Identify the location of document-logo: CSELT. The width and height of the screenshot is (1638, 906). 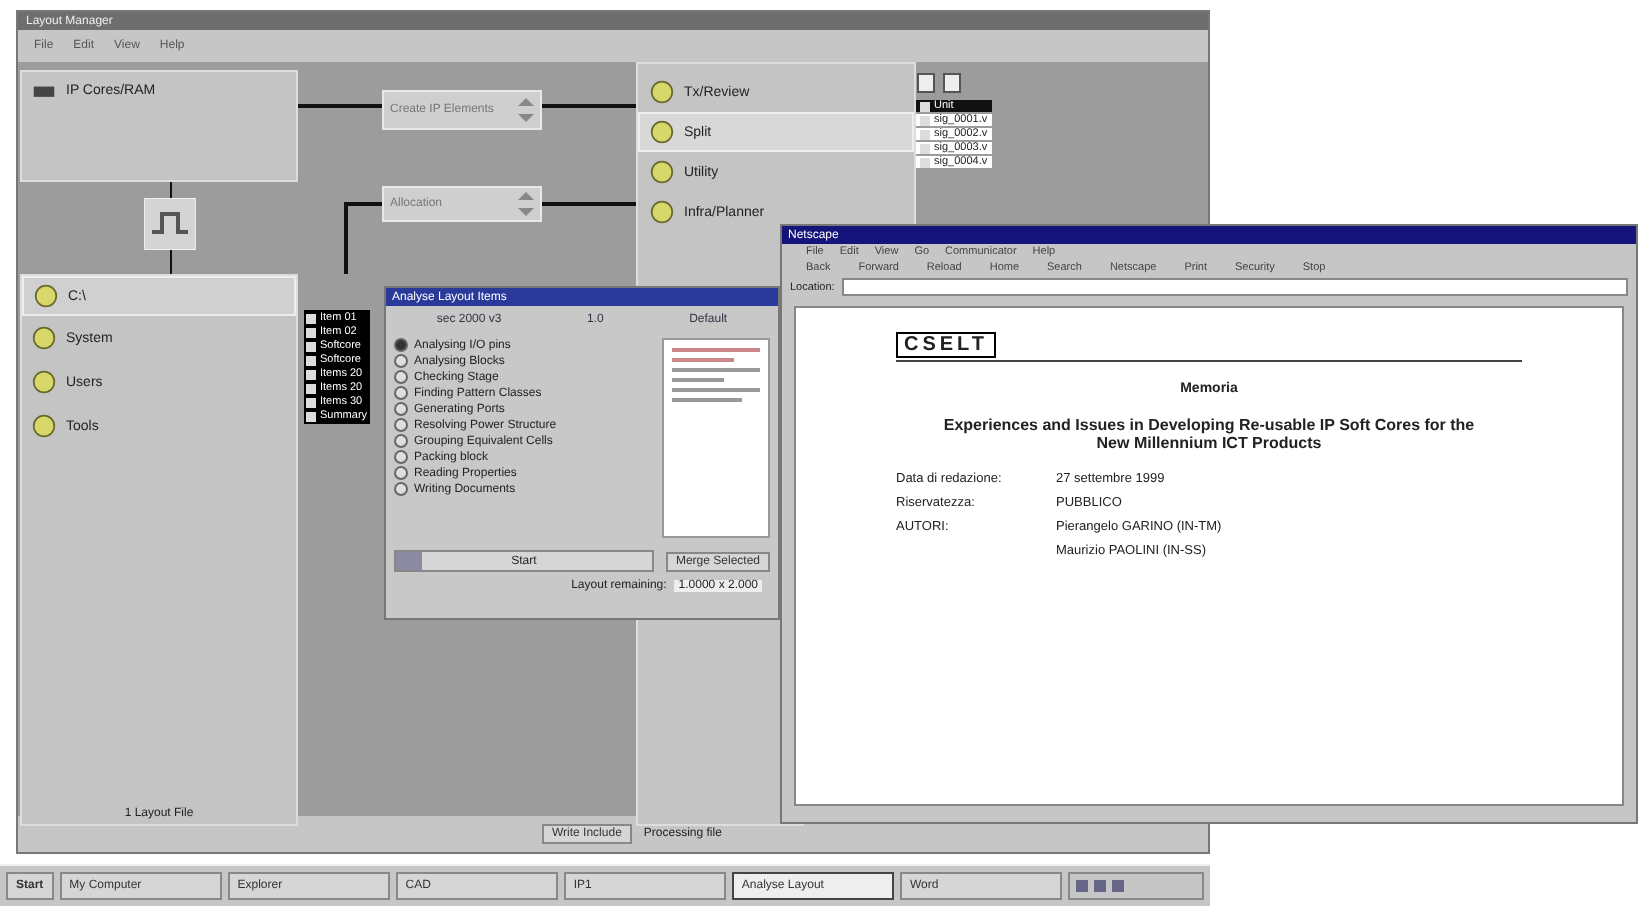
(946, 345).